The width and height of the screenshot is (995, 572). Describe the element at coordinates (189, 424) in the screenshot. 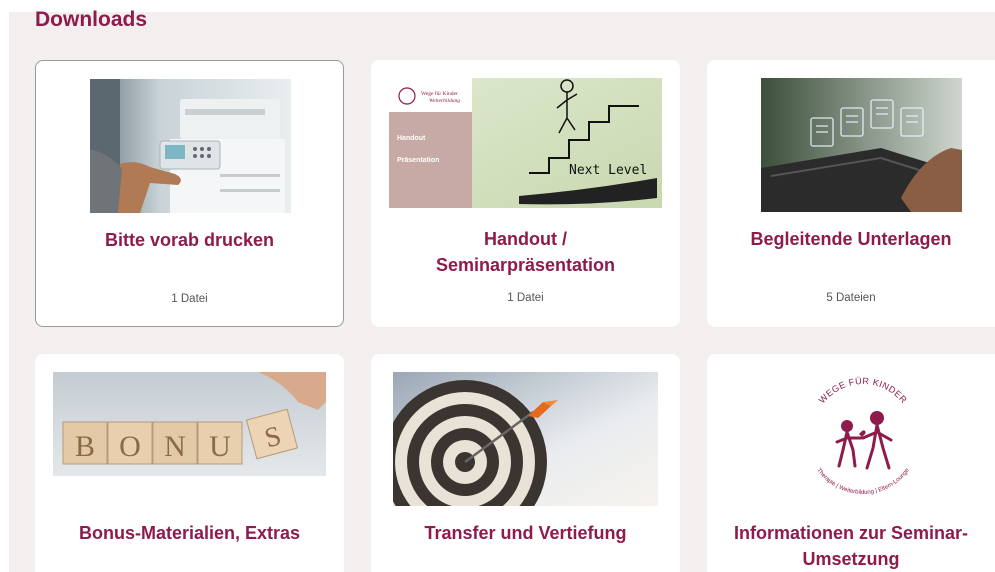

I see `bonus-blocks-image: B O N U S` at that location.